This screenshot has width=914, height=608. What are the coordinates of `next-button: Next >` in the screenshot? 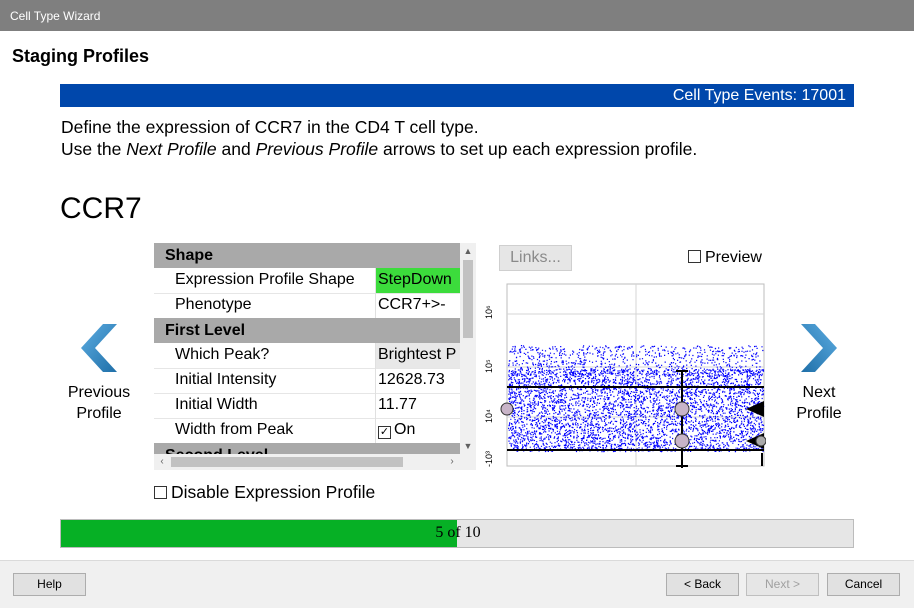 It's located at (782, 584).